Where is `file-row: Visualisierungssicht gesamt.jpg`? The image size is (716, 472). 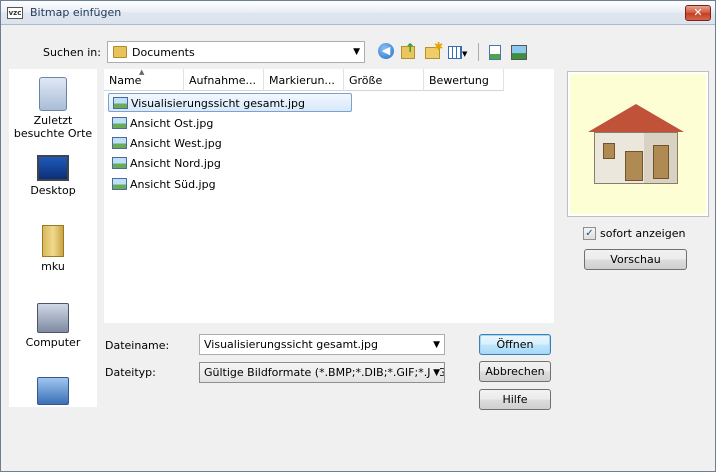 file-row: Visualisierungssicht gesamt.jpg is located at coordinates (230, 102).